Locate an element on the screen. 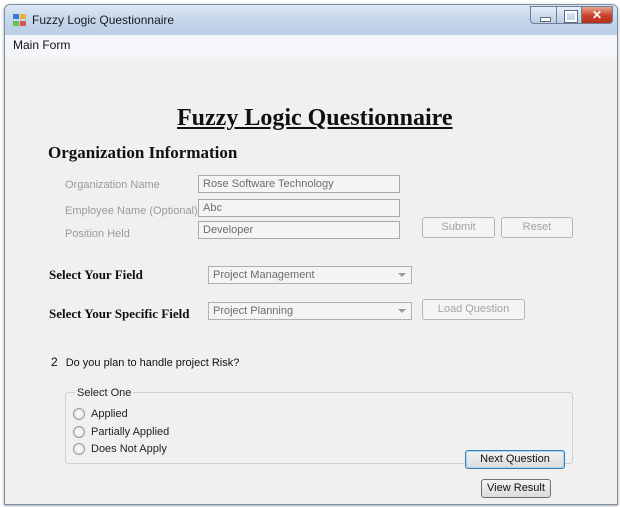  menu-bar: Main Form is located at coordinates (311, 46).